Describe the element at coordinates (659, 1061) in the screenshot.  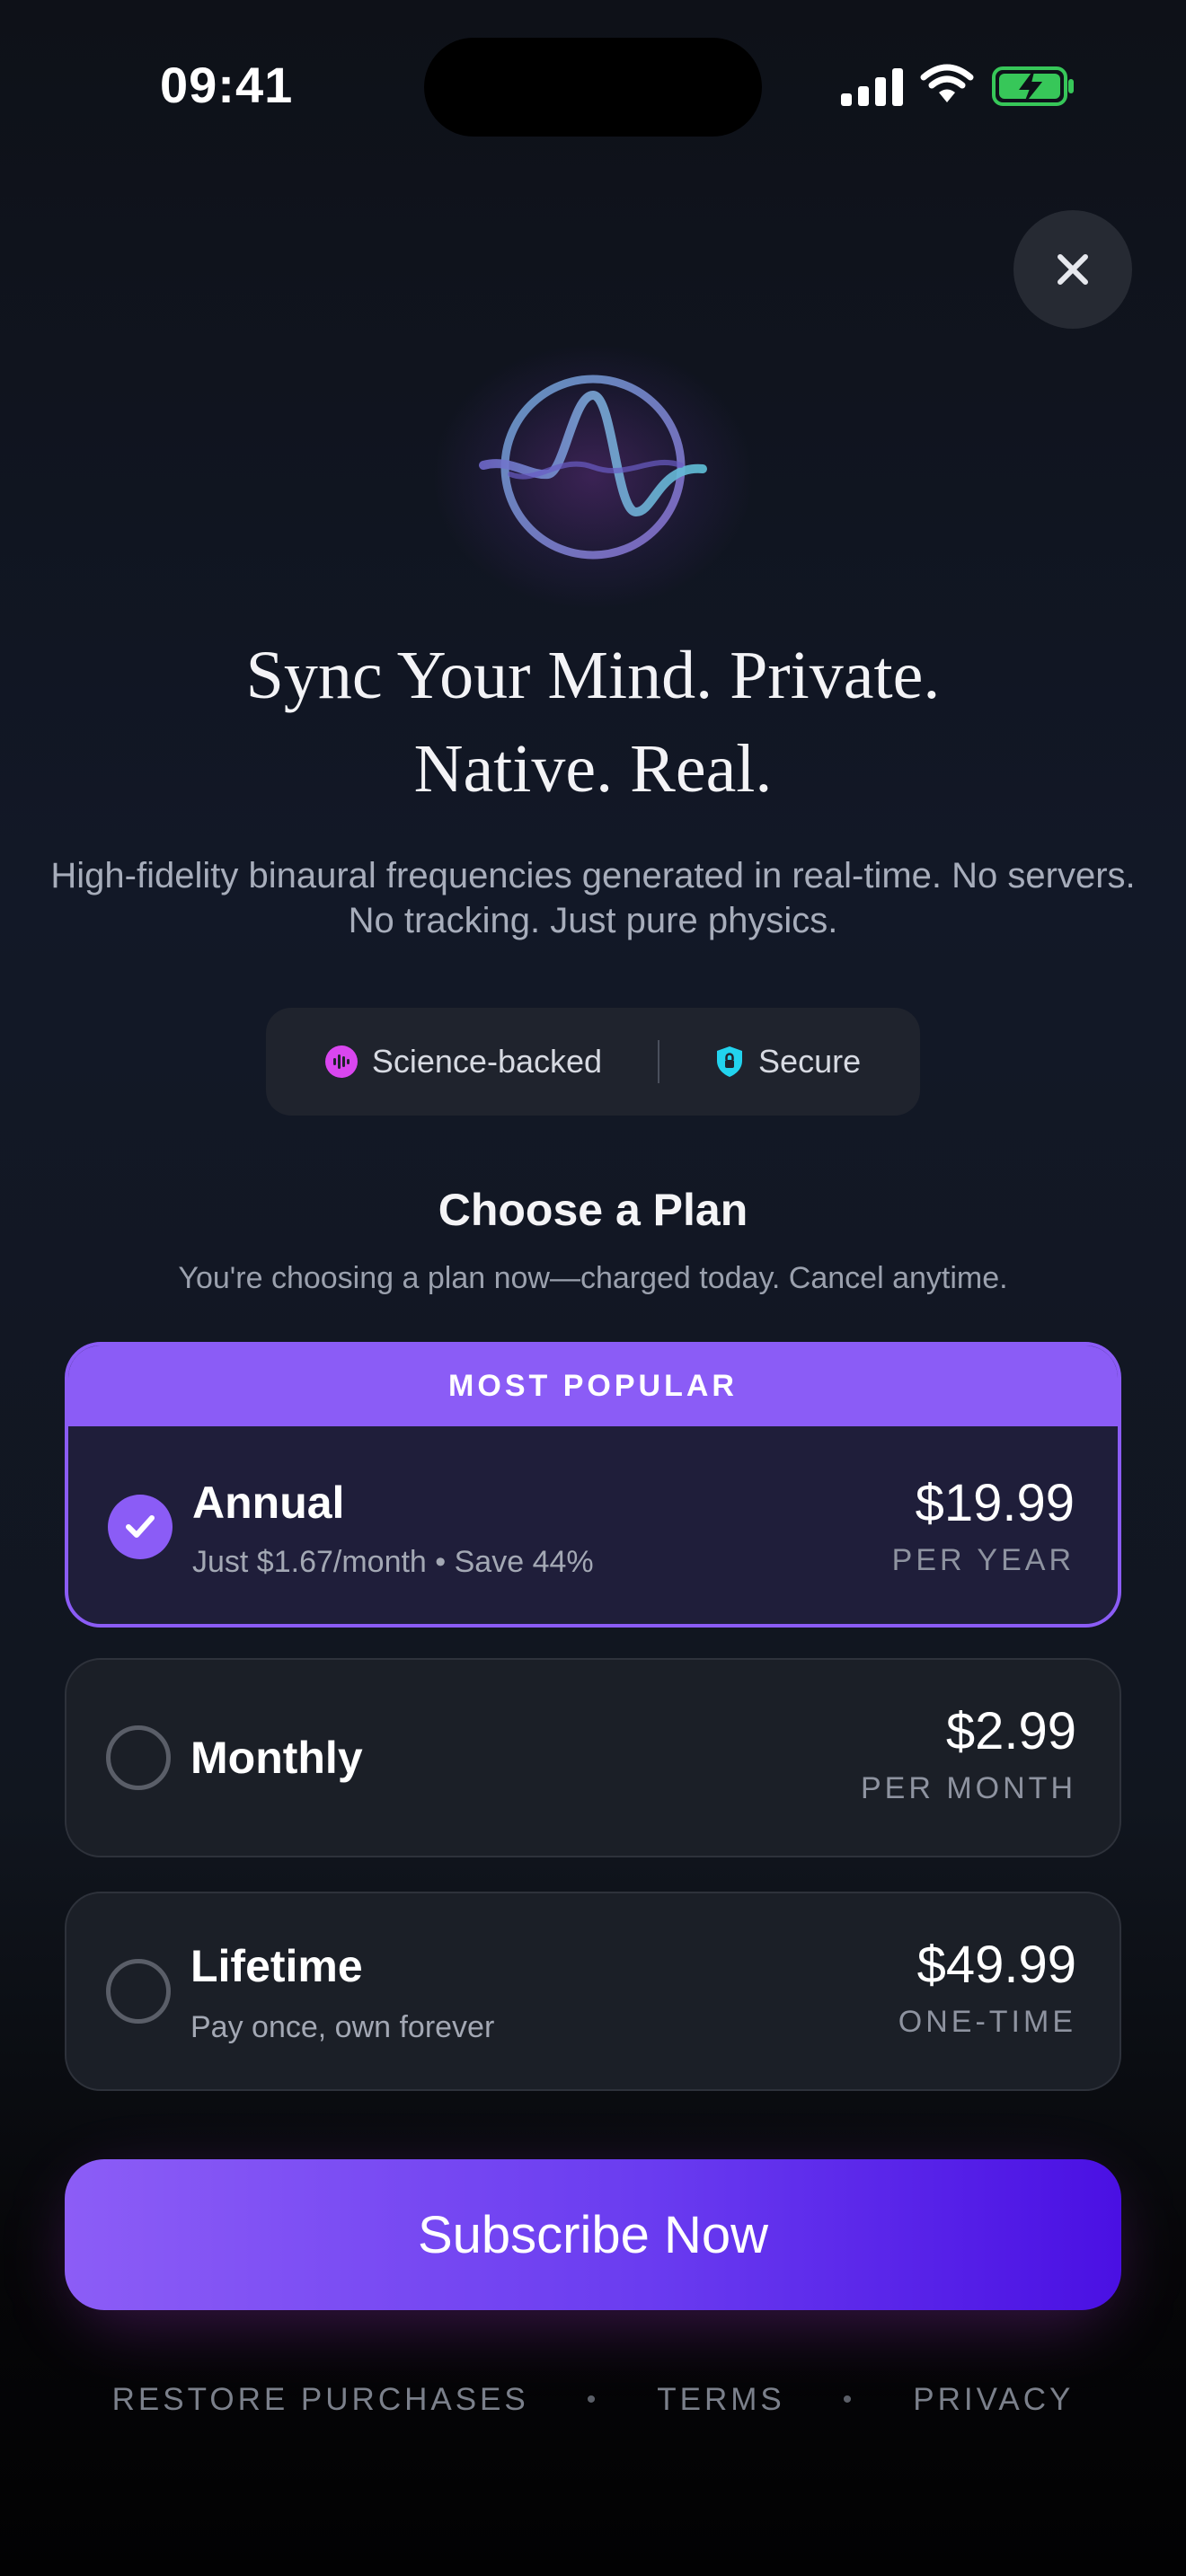
I see `badge-divider` at that location.